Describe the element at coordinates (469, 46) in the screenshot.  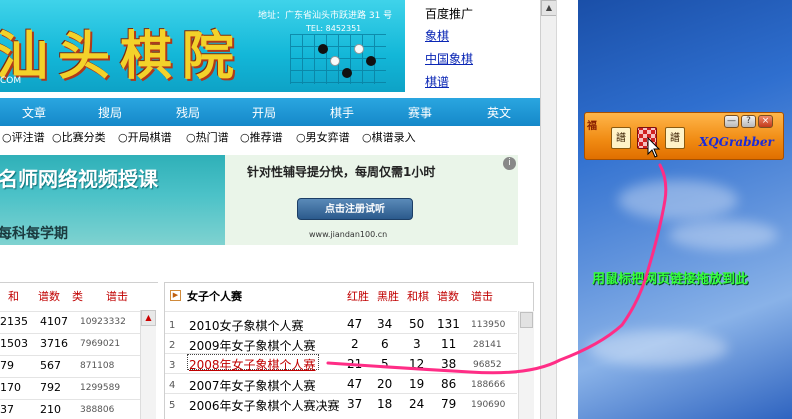
I see `top-links: 百度推广 象棋 中国象棋 棋谱` at that location.